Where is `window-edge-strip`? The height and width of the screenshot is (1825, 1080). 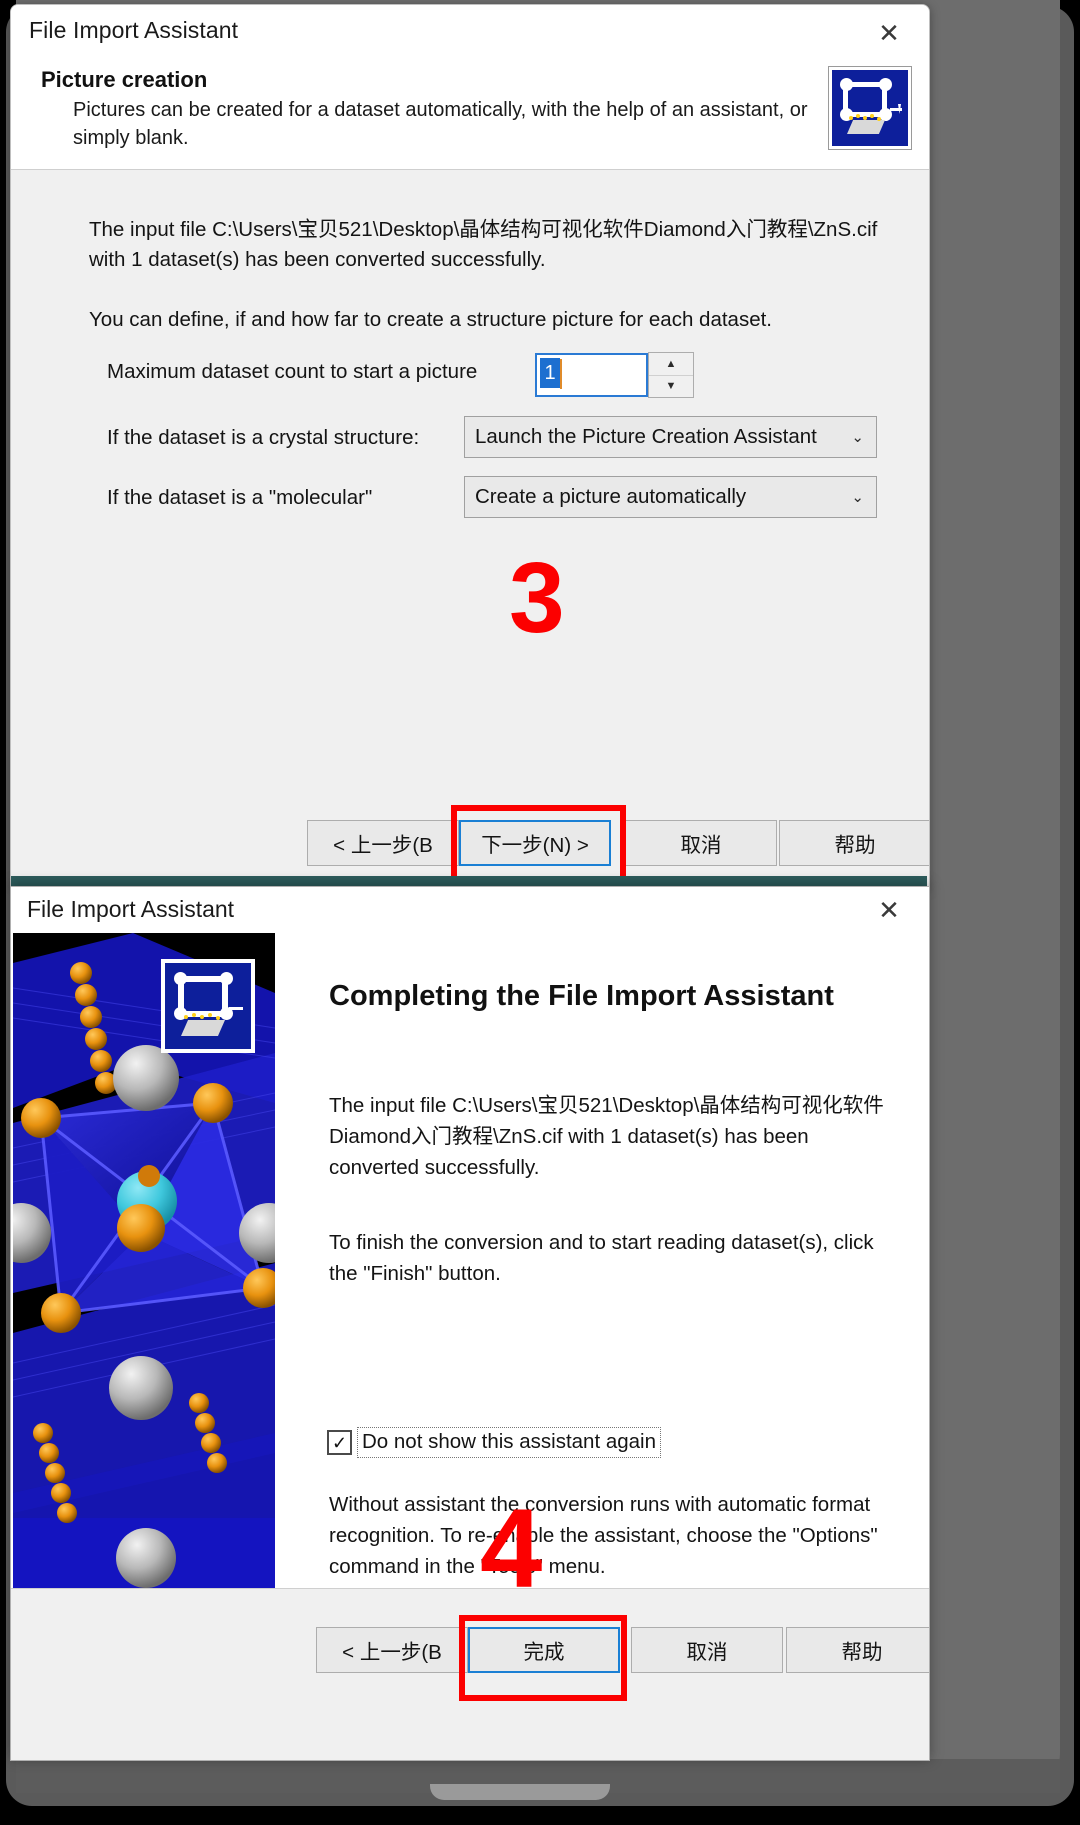 window-edge-strip is located at coordinates (469, 881).